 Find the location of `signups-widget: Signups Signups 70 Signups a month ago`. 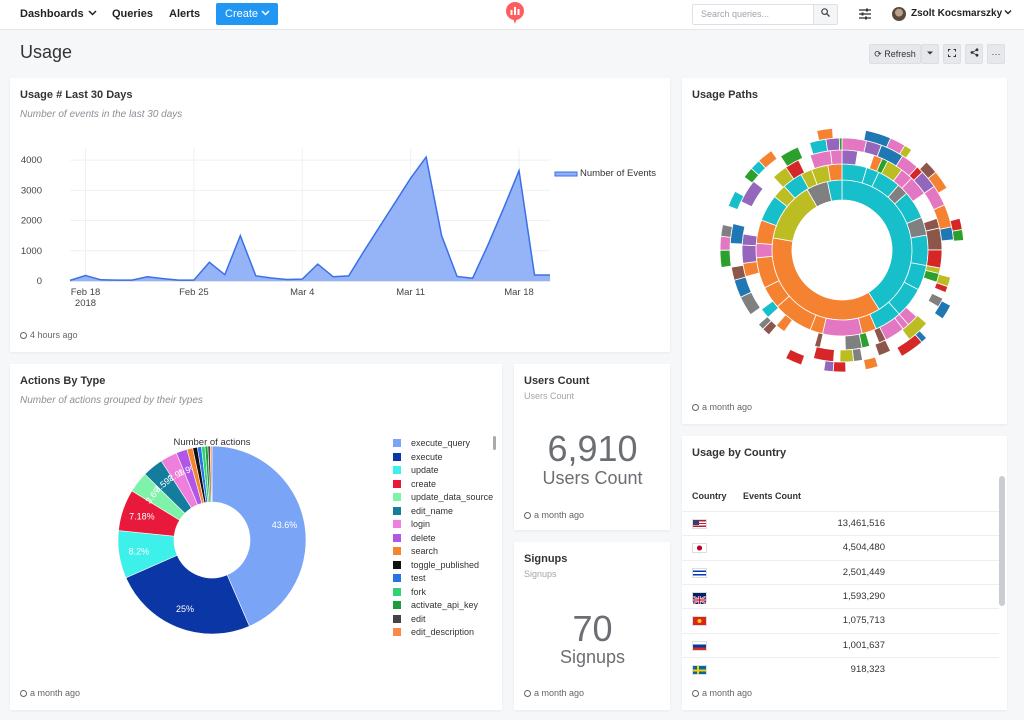

signups-widget: Signups Signups 70 Signups a month ago is located at coordinates (592, 626).